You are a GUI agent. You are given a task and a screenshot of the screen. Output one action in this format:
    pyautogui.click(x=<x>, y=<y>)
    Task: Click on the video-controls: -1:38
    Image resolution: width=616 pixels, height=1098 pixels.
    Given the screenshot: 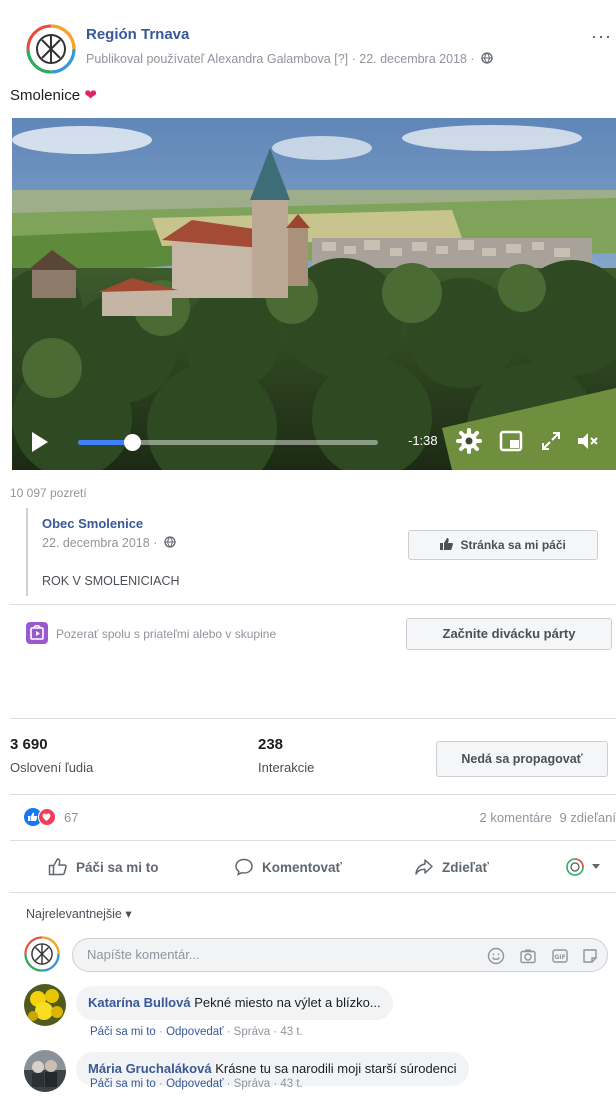 What is the action you would take?
    pyautogui.click(x=314, y=442)
    